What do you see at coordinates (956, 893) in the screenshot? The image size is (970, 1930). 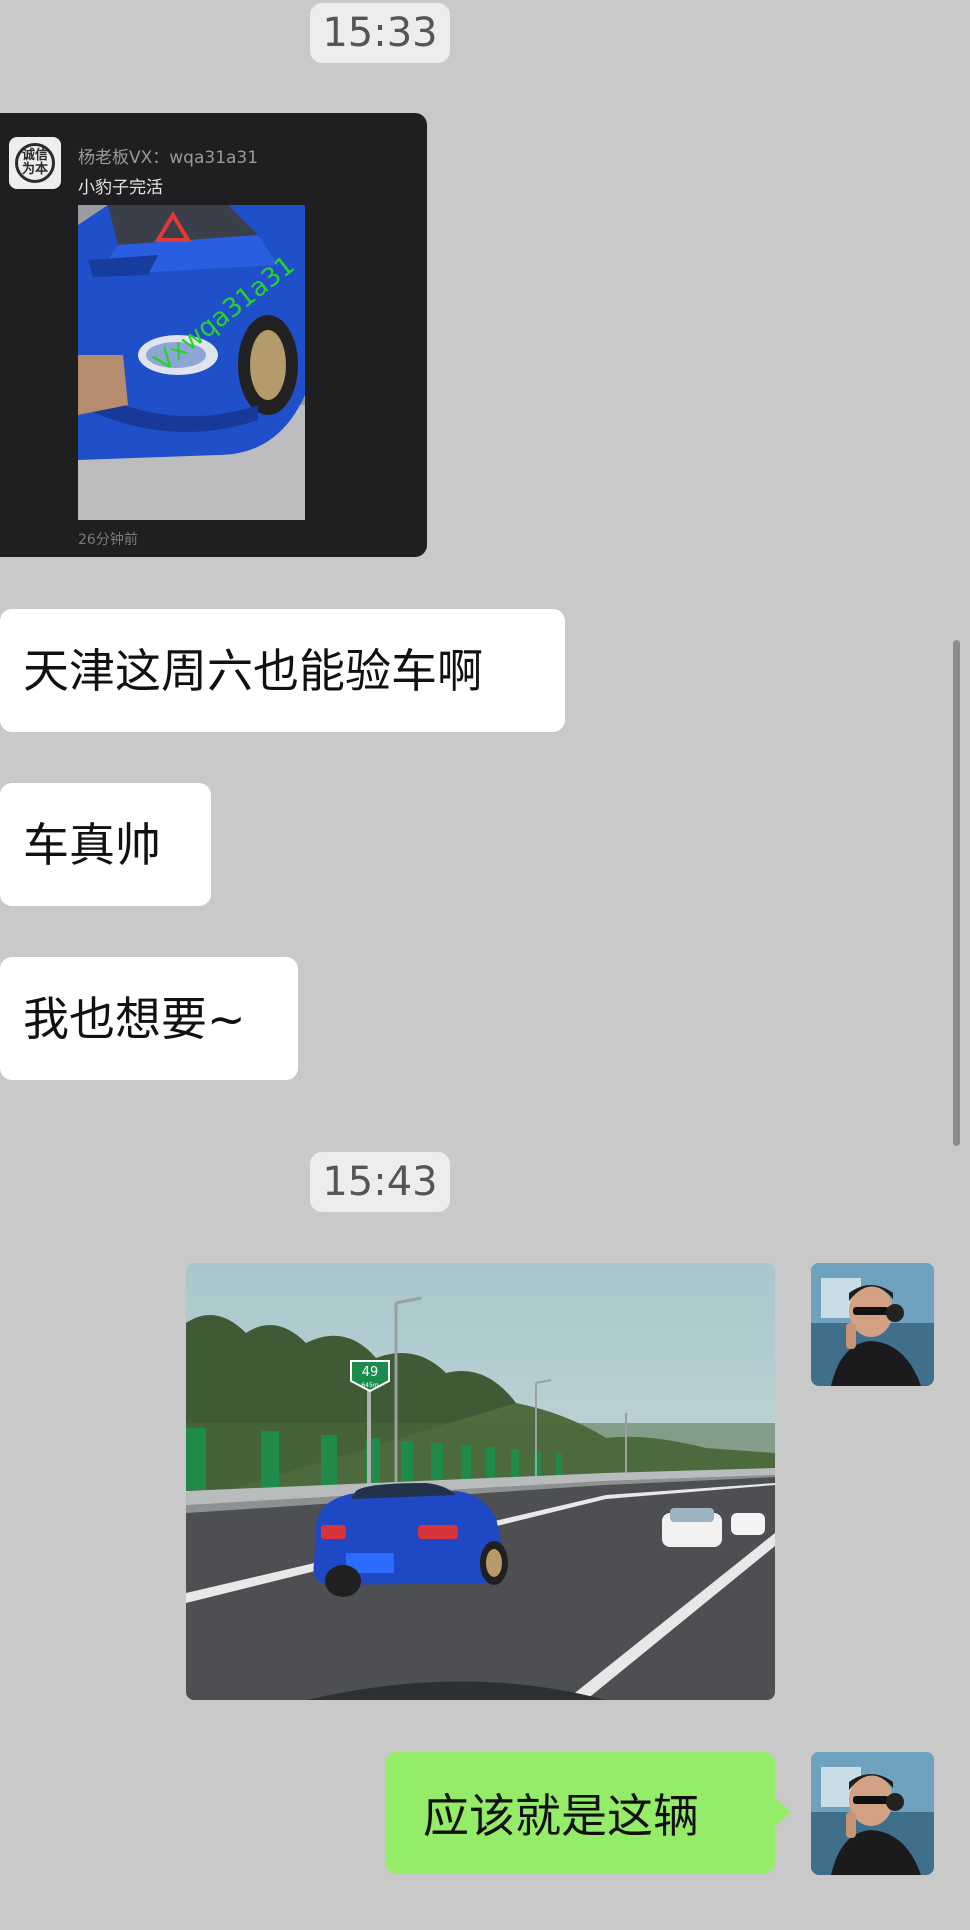 I see `scrollbar` at bounding box center [956, 893].